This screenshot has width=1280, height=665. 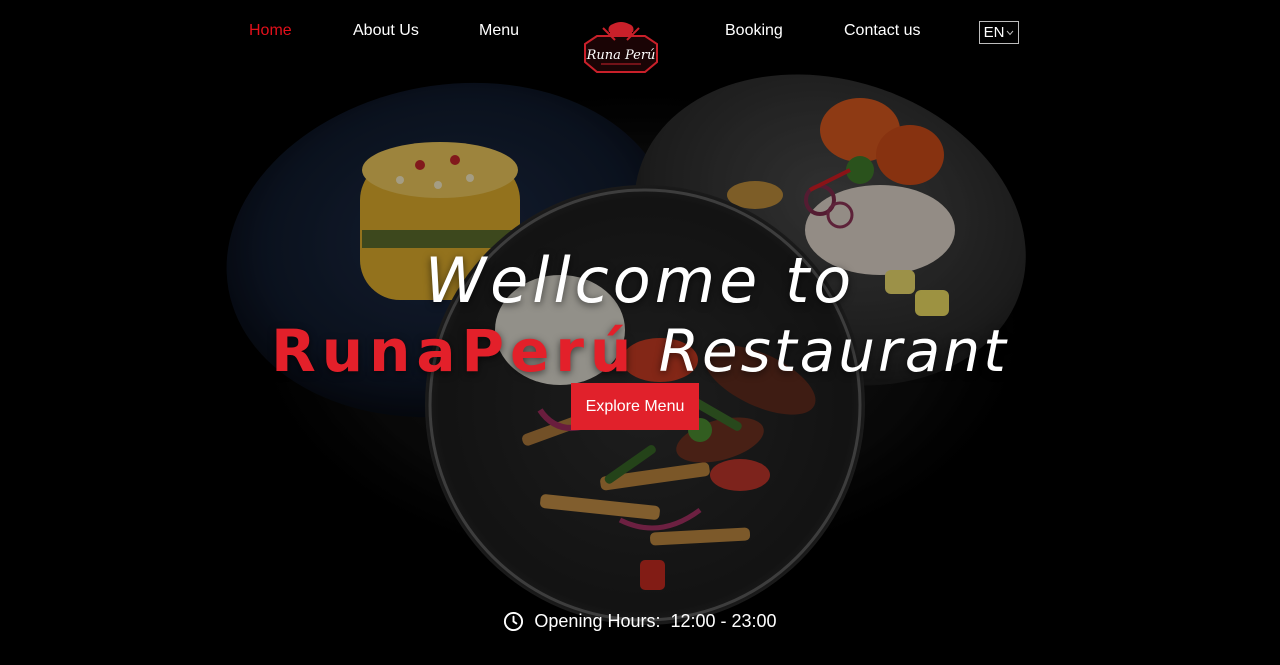 What do you see at coordinates (640, 281) in the screenshot?
I see `hero-welcome-text: Wellcome to` at bounding box center [640, 281].